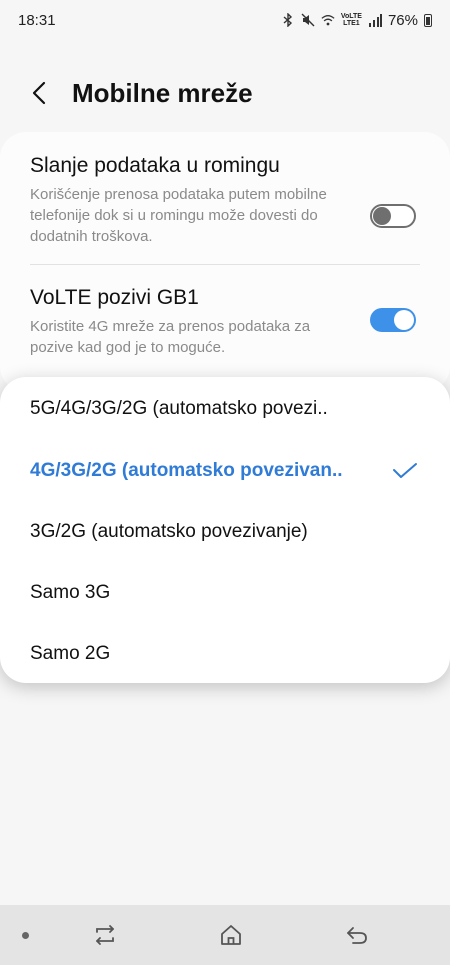 Image resolution: width=450 pixels, height=965 pixels. I want to click on divider, so click(225, 264).